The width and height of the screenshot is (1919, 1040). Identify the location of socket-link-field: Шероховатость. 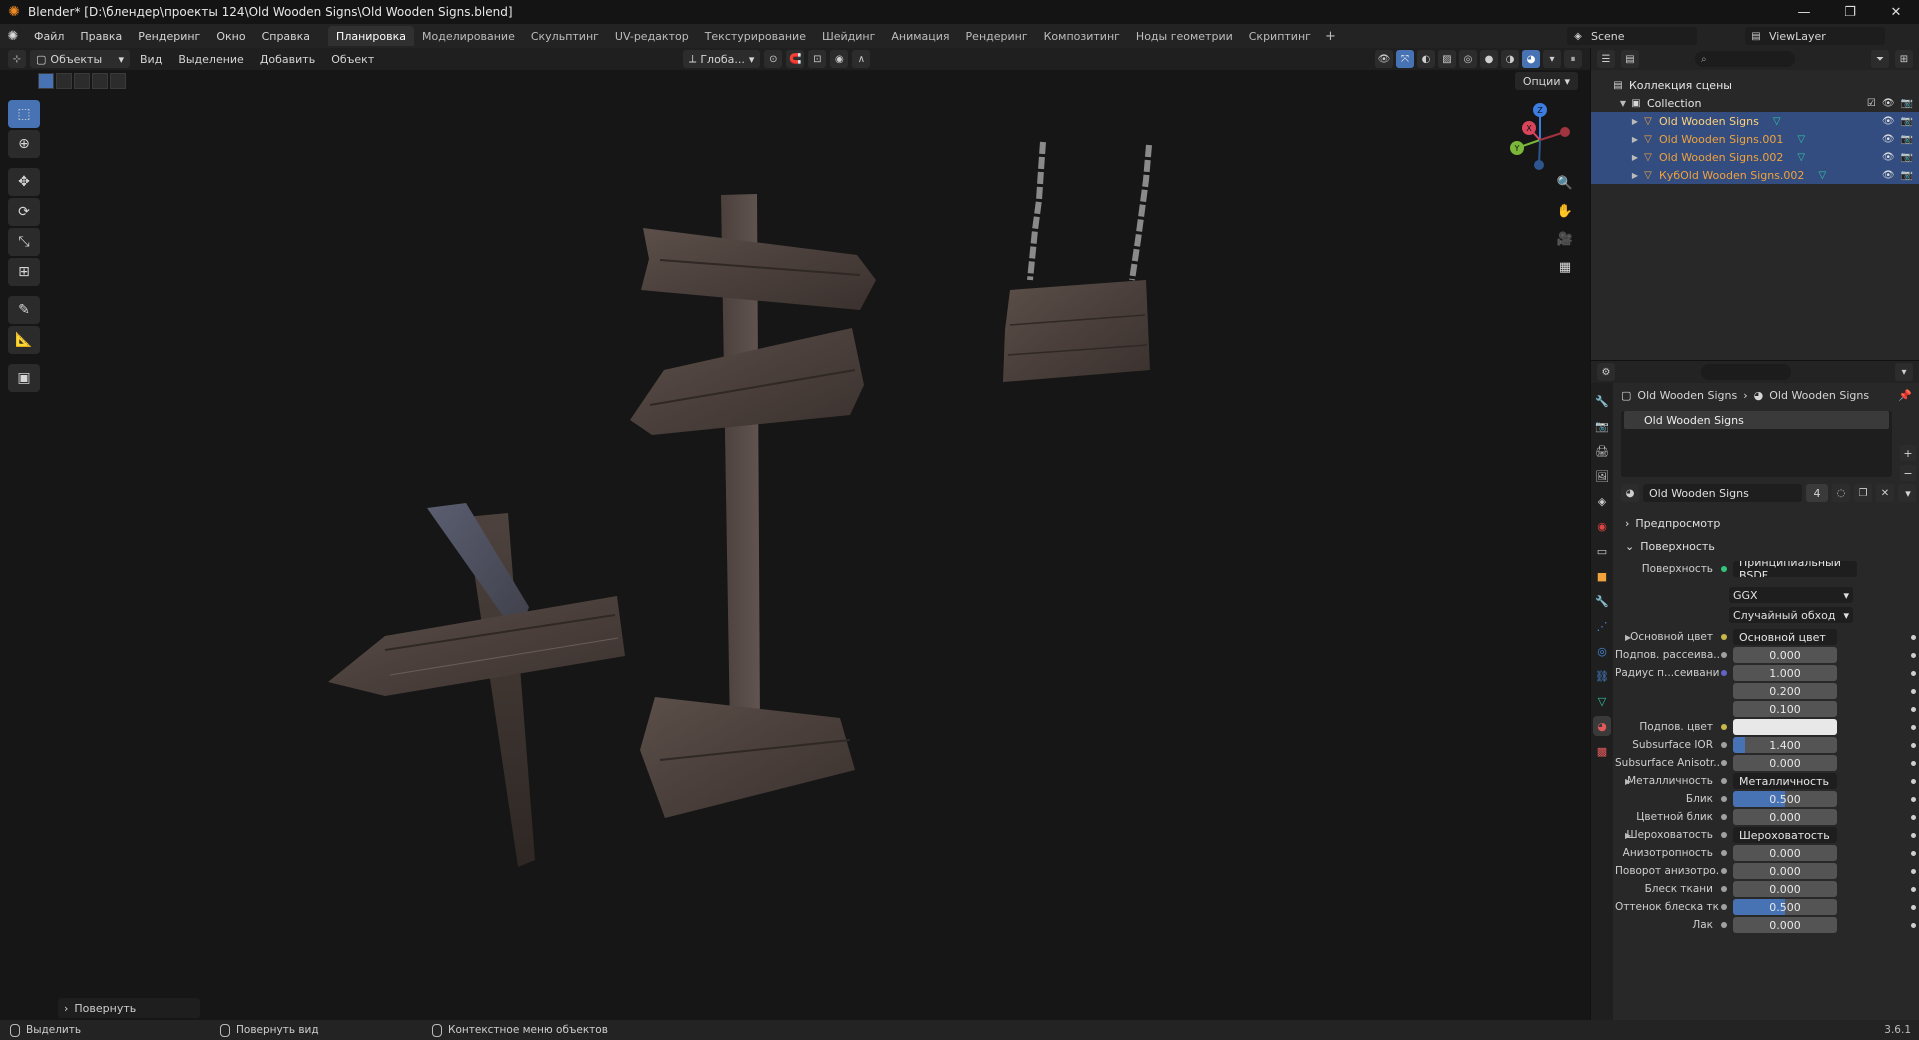
(1785, 835).